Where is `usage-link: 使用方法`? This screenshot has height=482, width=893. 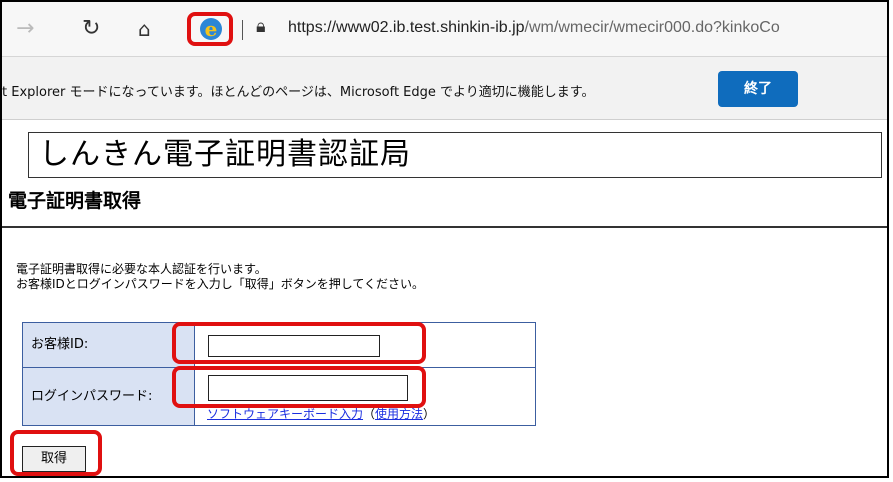
usage-link: 使用方法 is located at coordinates (399, 414).